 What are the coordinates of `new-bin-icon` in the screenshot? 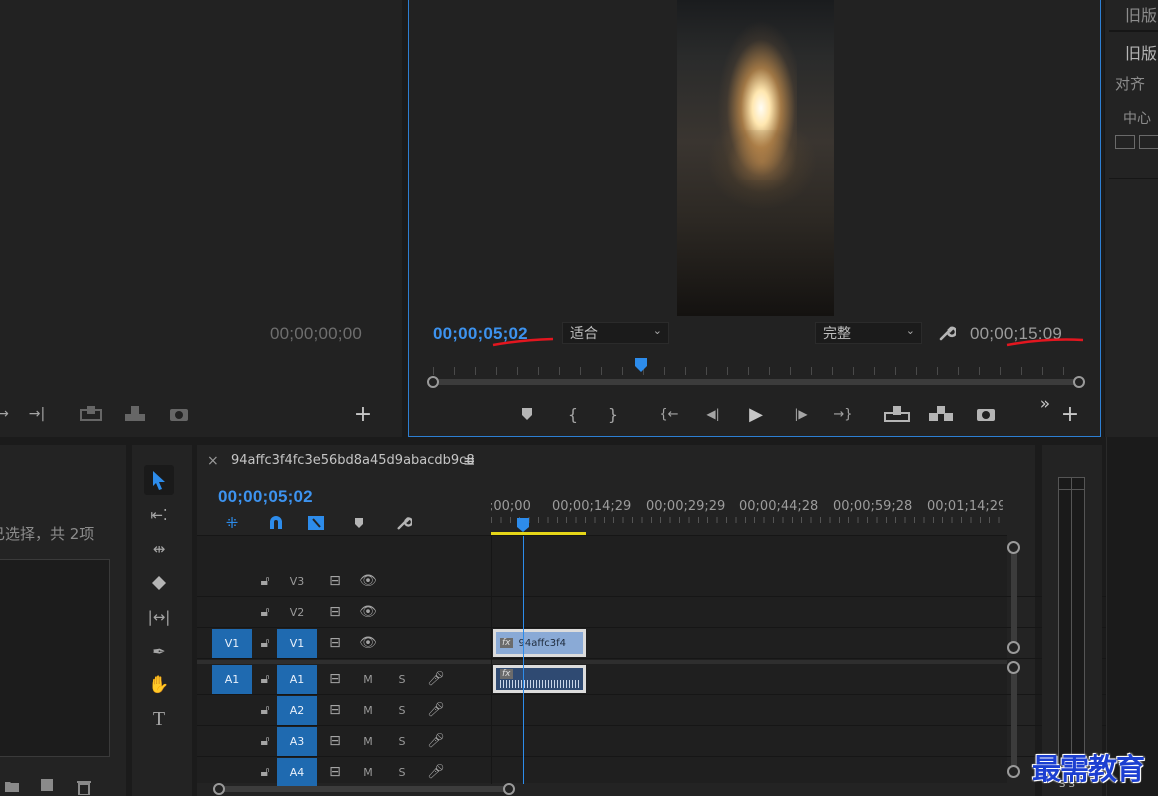 It's located at (12, 786).